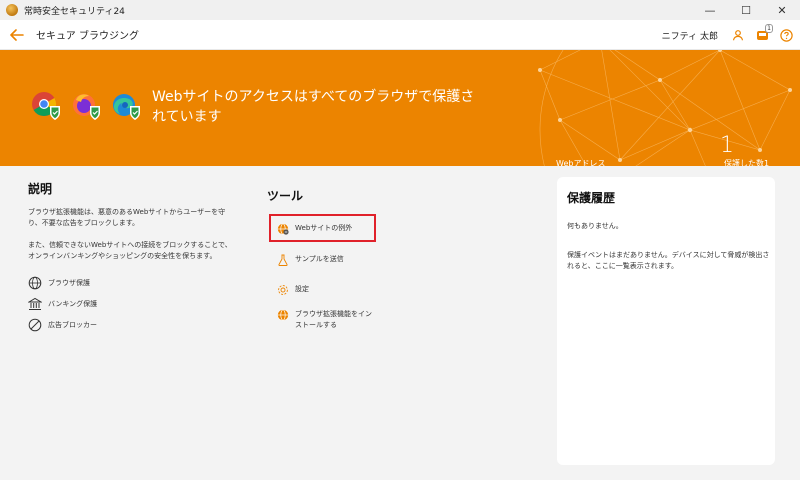  I want to click on feature-label: 広告ブロッカー, so click(72, 325).